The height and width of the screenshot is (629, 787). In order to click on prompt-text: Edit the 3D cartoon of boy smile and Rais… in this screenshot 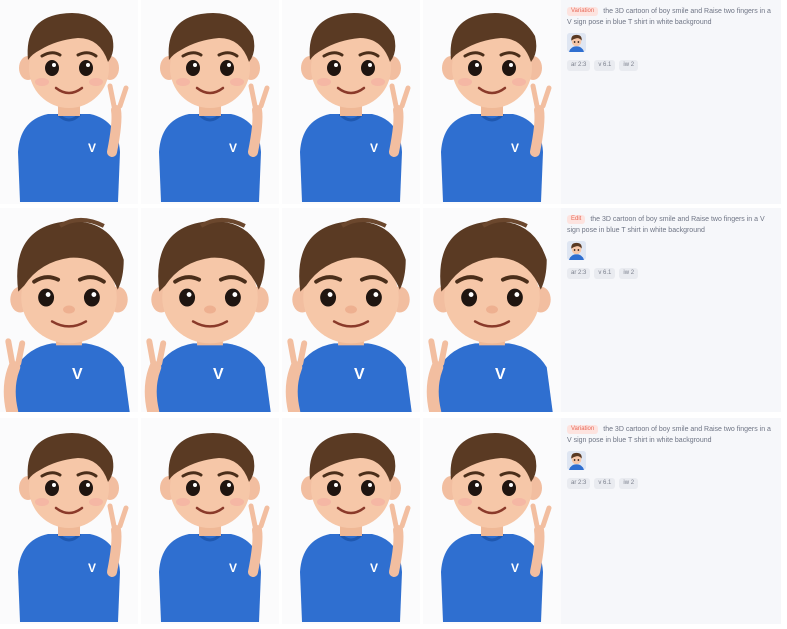, I will do `click(671, 225)`.